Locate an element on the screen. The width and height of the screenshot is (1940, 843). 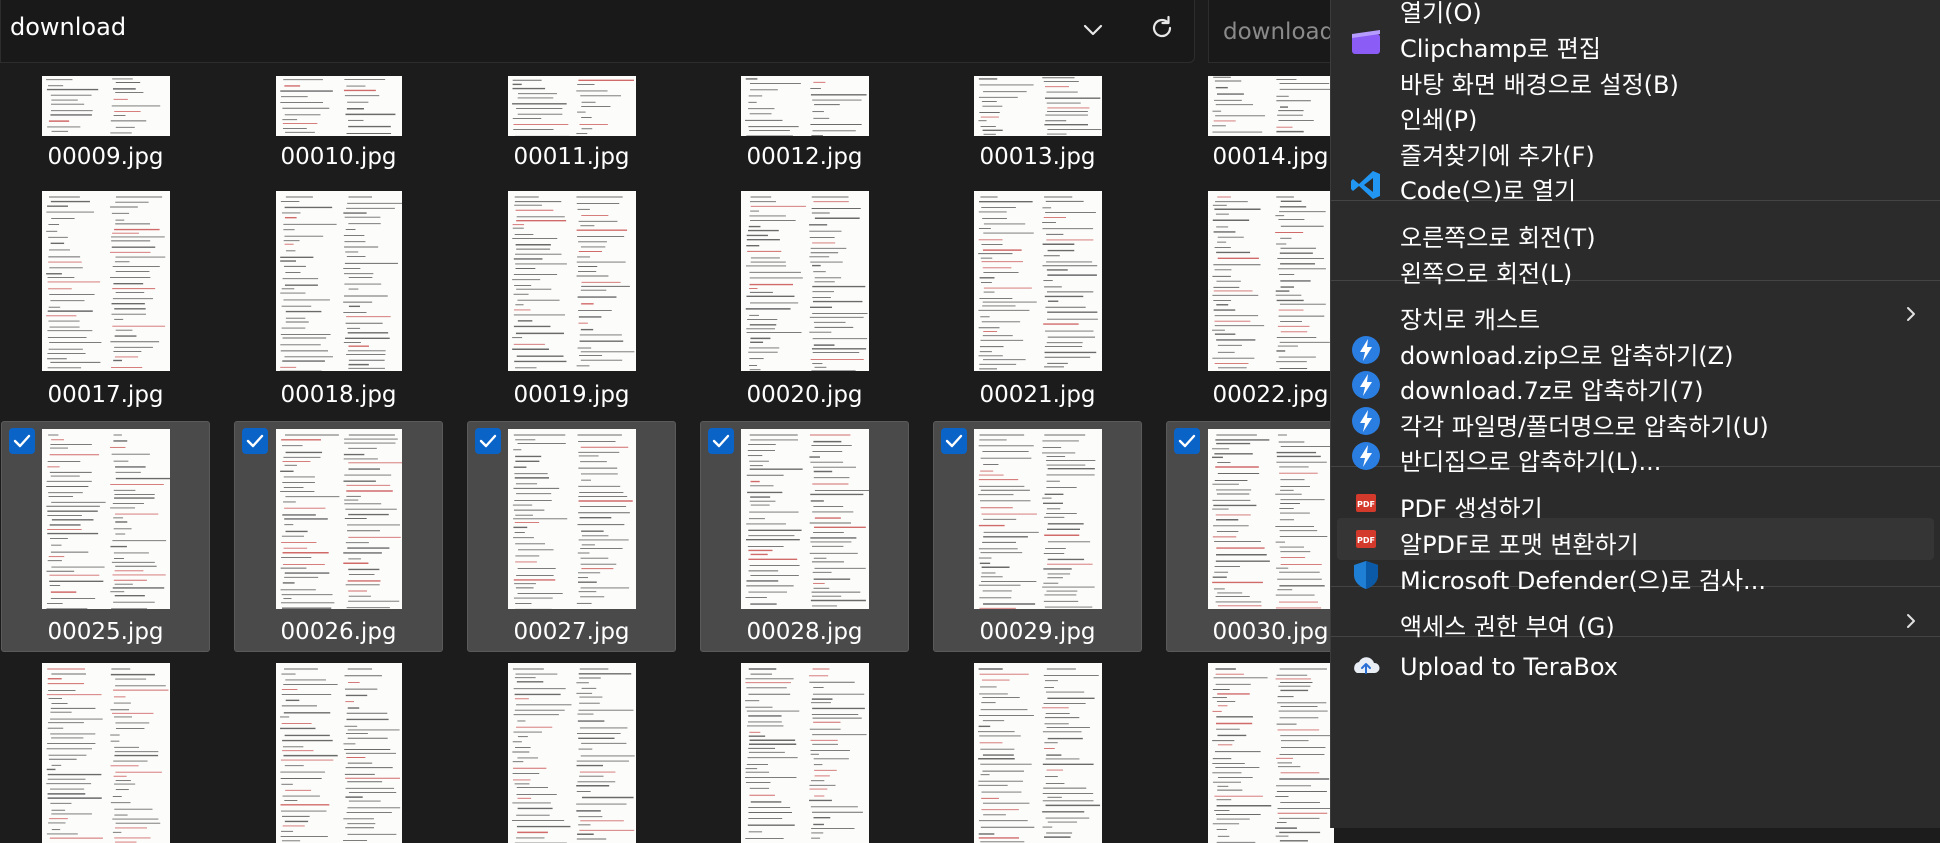
file-item: 00029.jpg is located at coordinates (1037, 536).